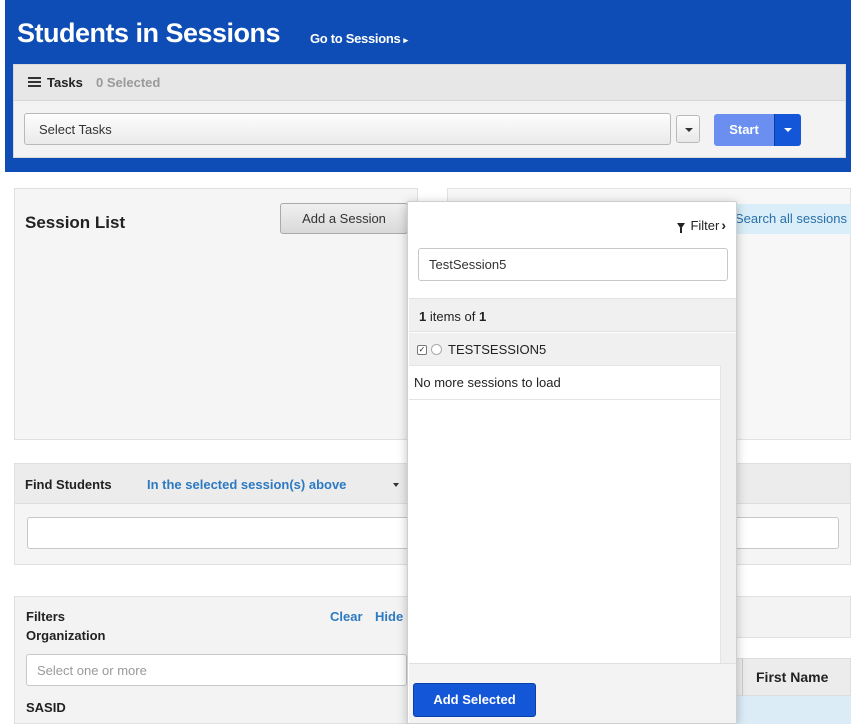  Describe the element at coordinates (474, 700) in the screenshot. I see `add-selected-button: Add Selected` at that location.